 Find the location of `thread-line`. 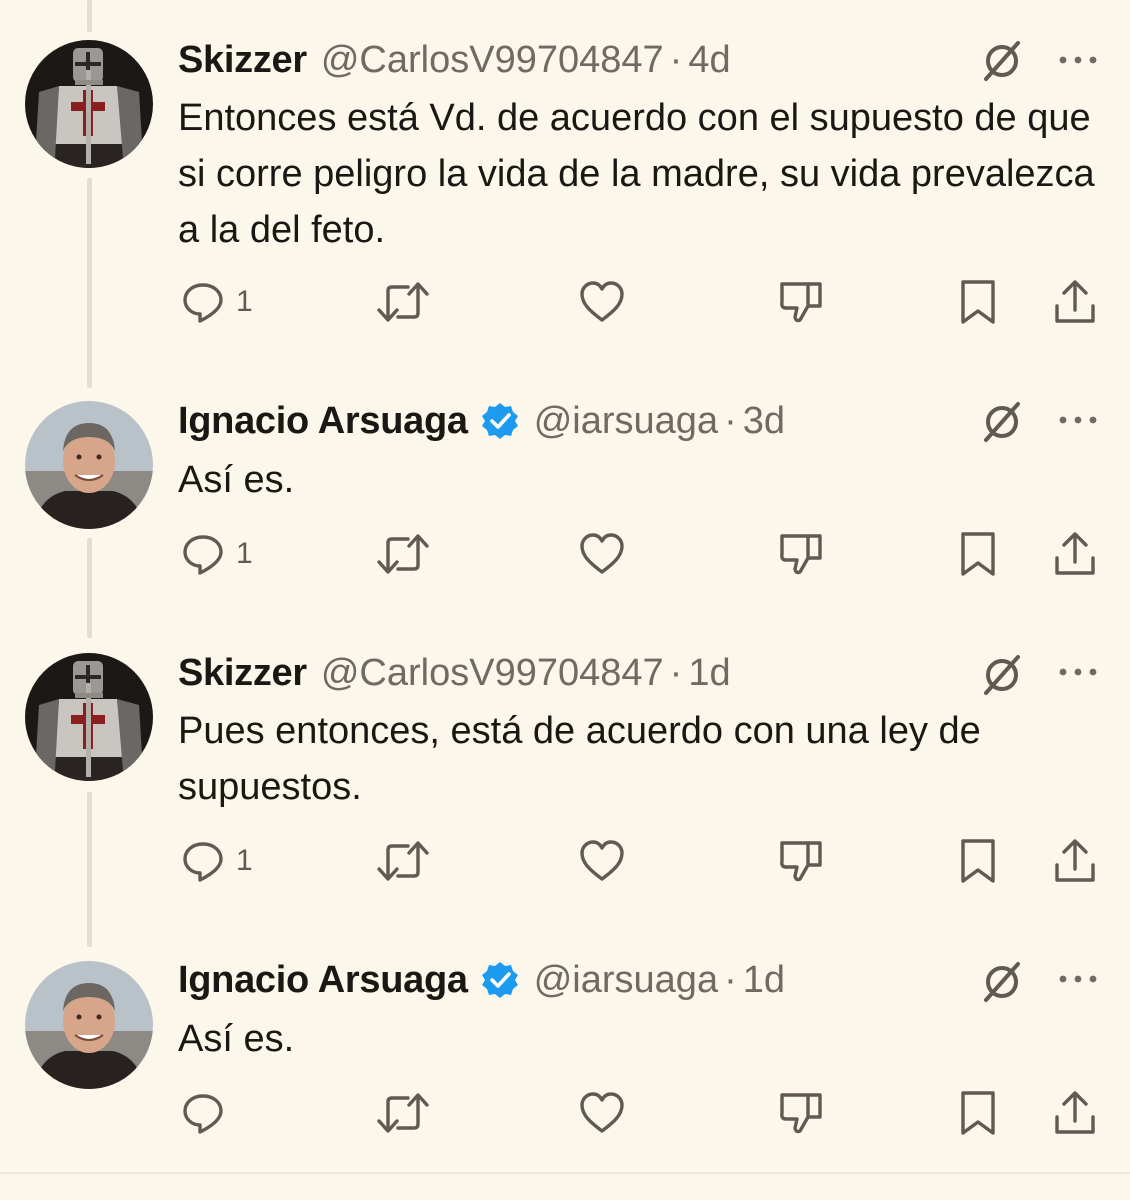

thread-line is located at coordinates (89, 16).